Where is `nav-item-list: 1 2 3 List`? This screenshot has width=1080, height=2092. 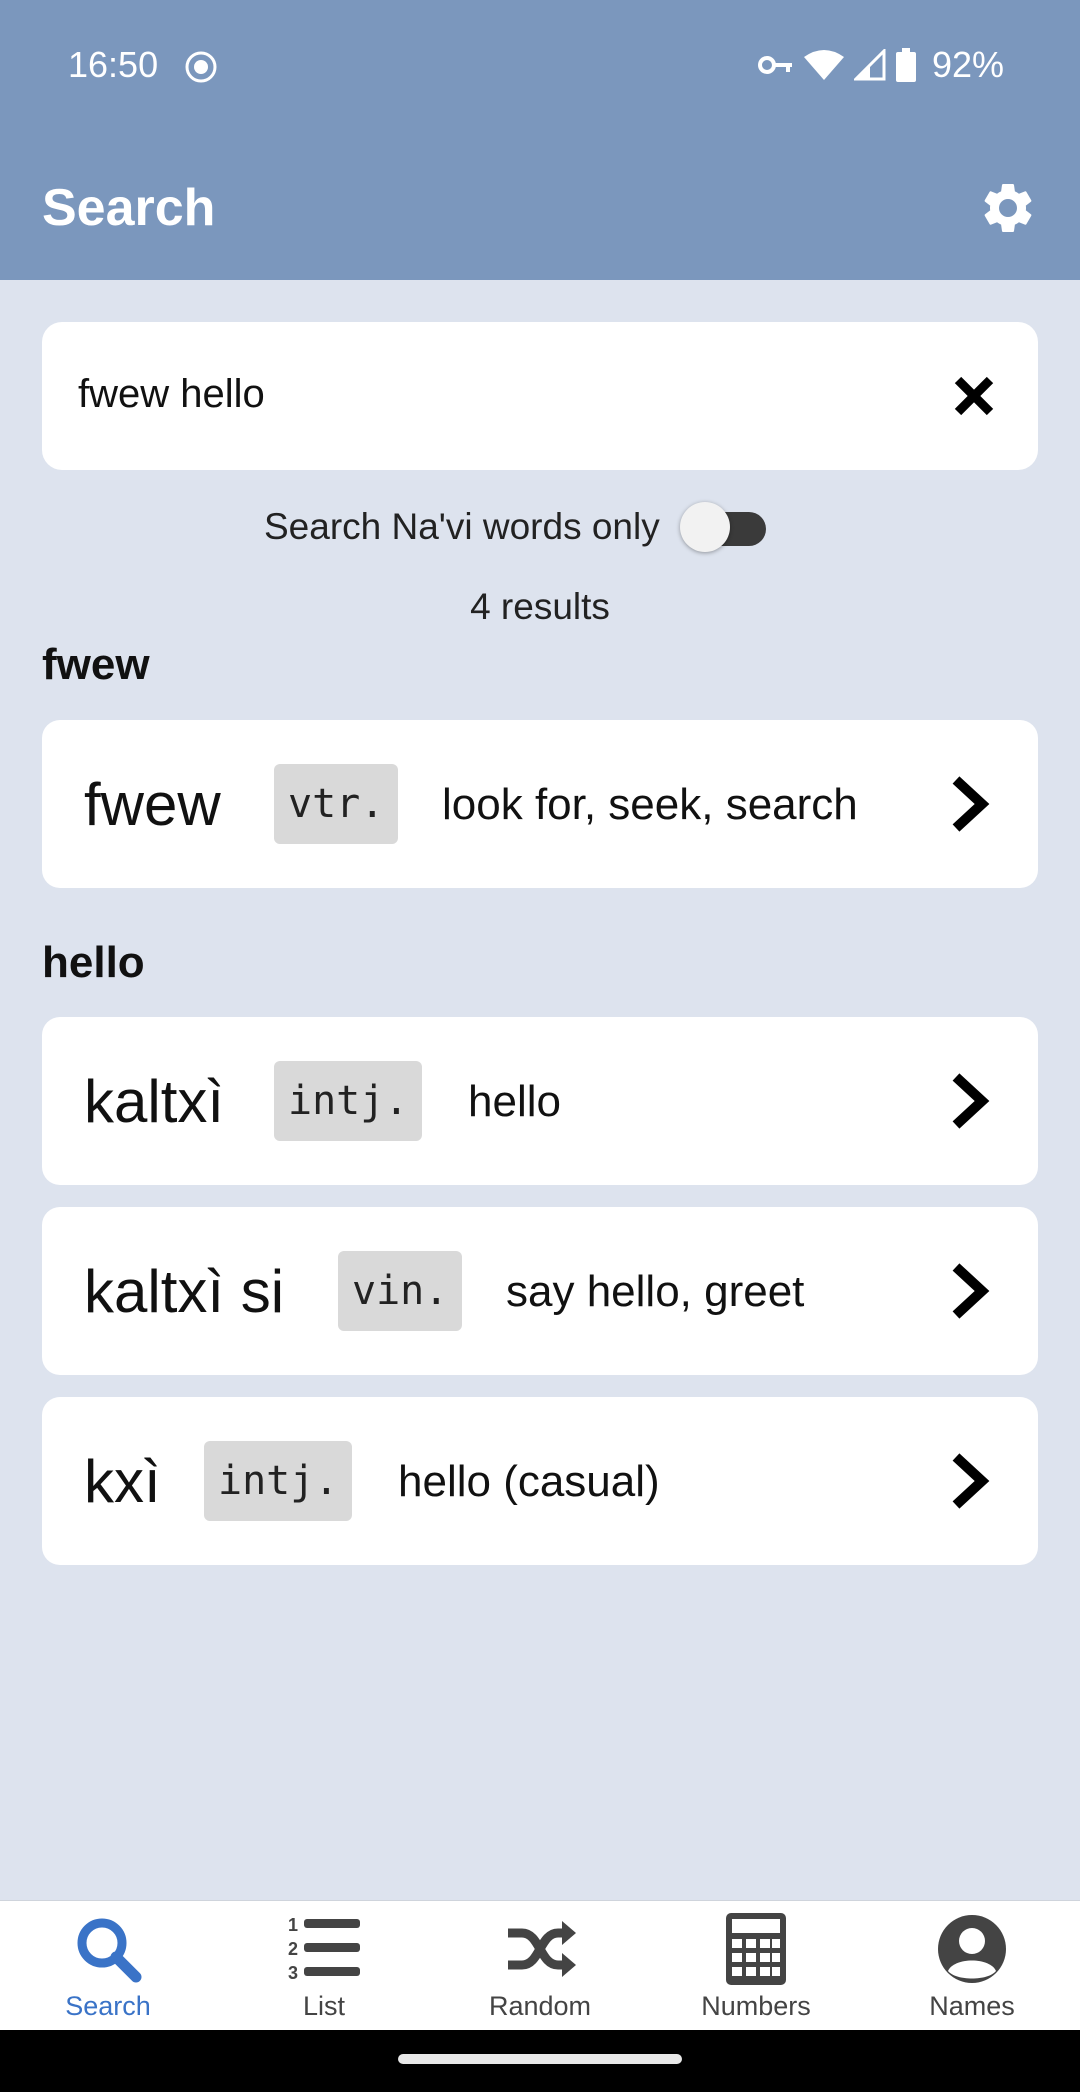
nav-item-list: 1 2 3 List is located at coordinates (324, 1971).